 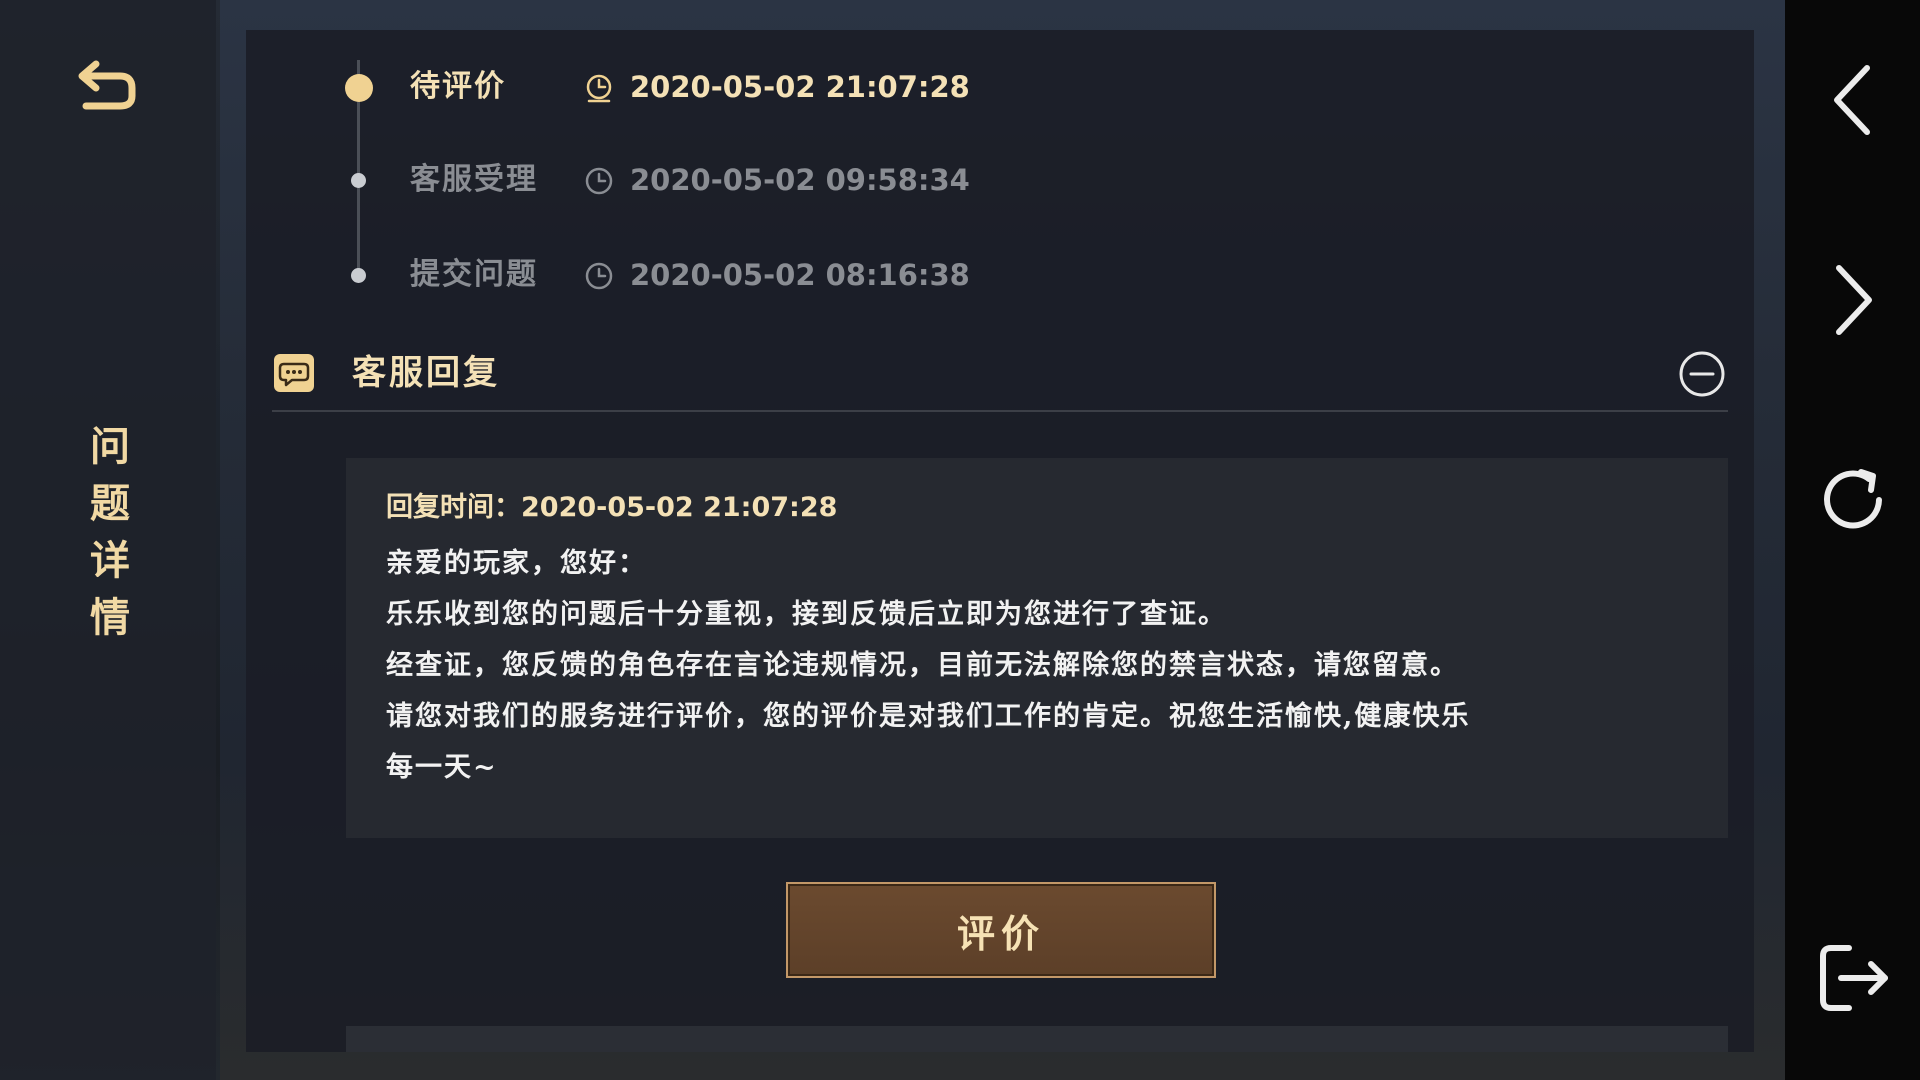 What do you see at coordinates (800, 180) in the screenshot?
I see `timeline-time: 2020-05-02 09:58:34` at bounding box center [800, 180].